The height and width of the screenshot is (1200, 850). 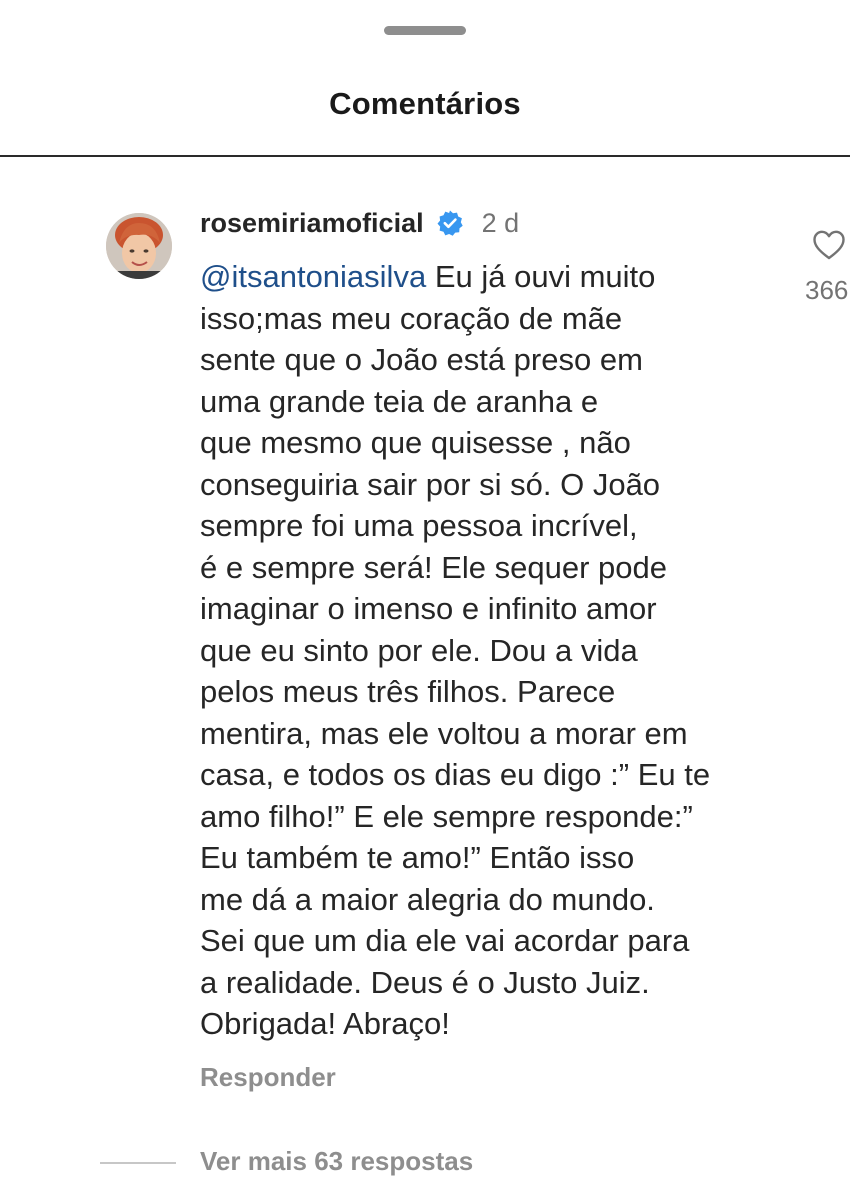 I want to click on heart-outline-icon, so click(x=829, y=245).